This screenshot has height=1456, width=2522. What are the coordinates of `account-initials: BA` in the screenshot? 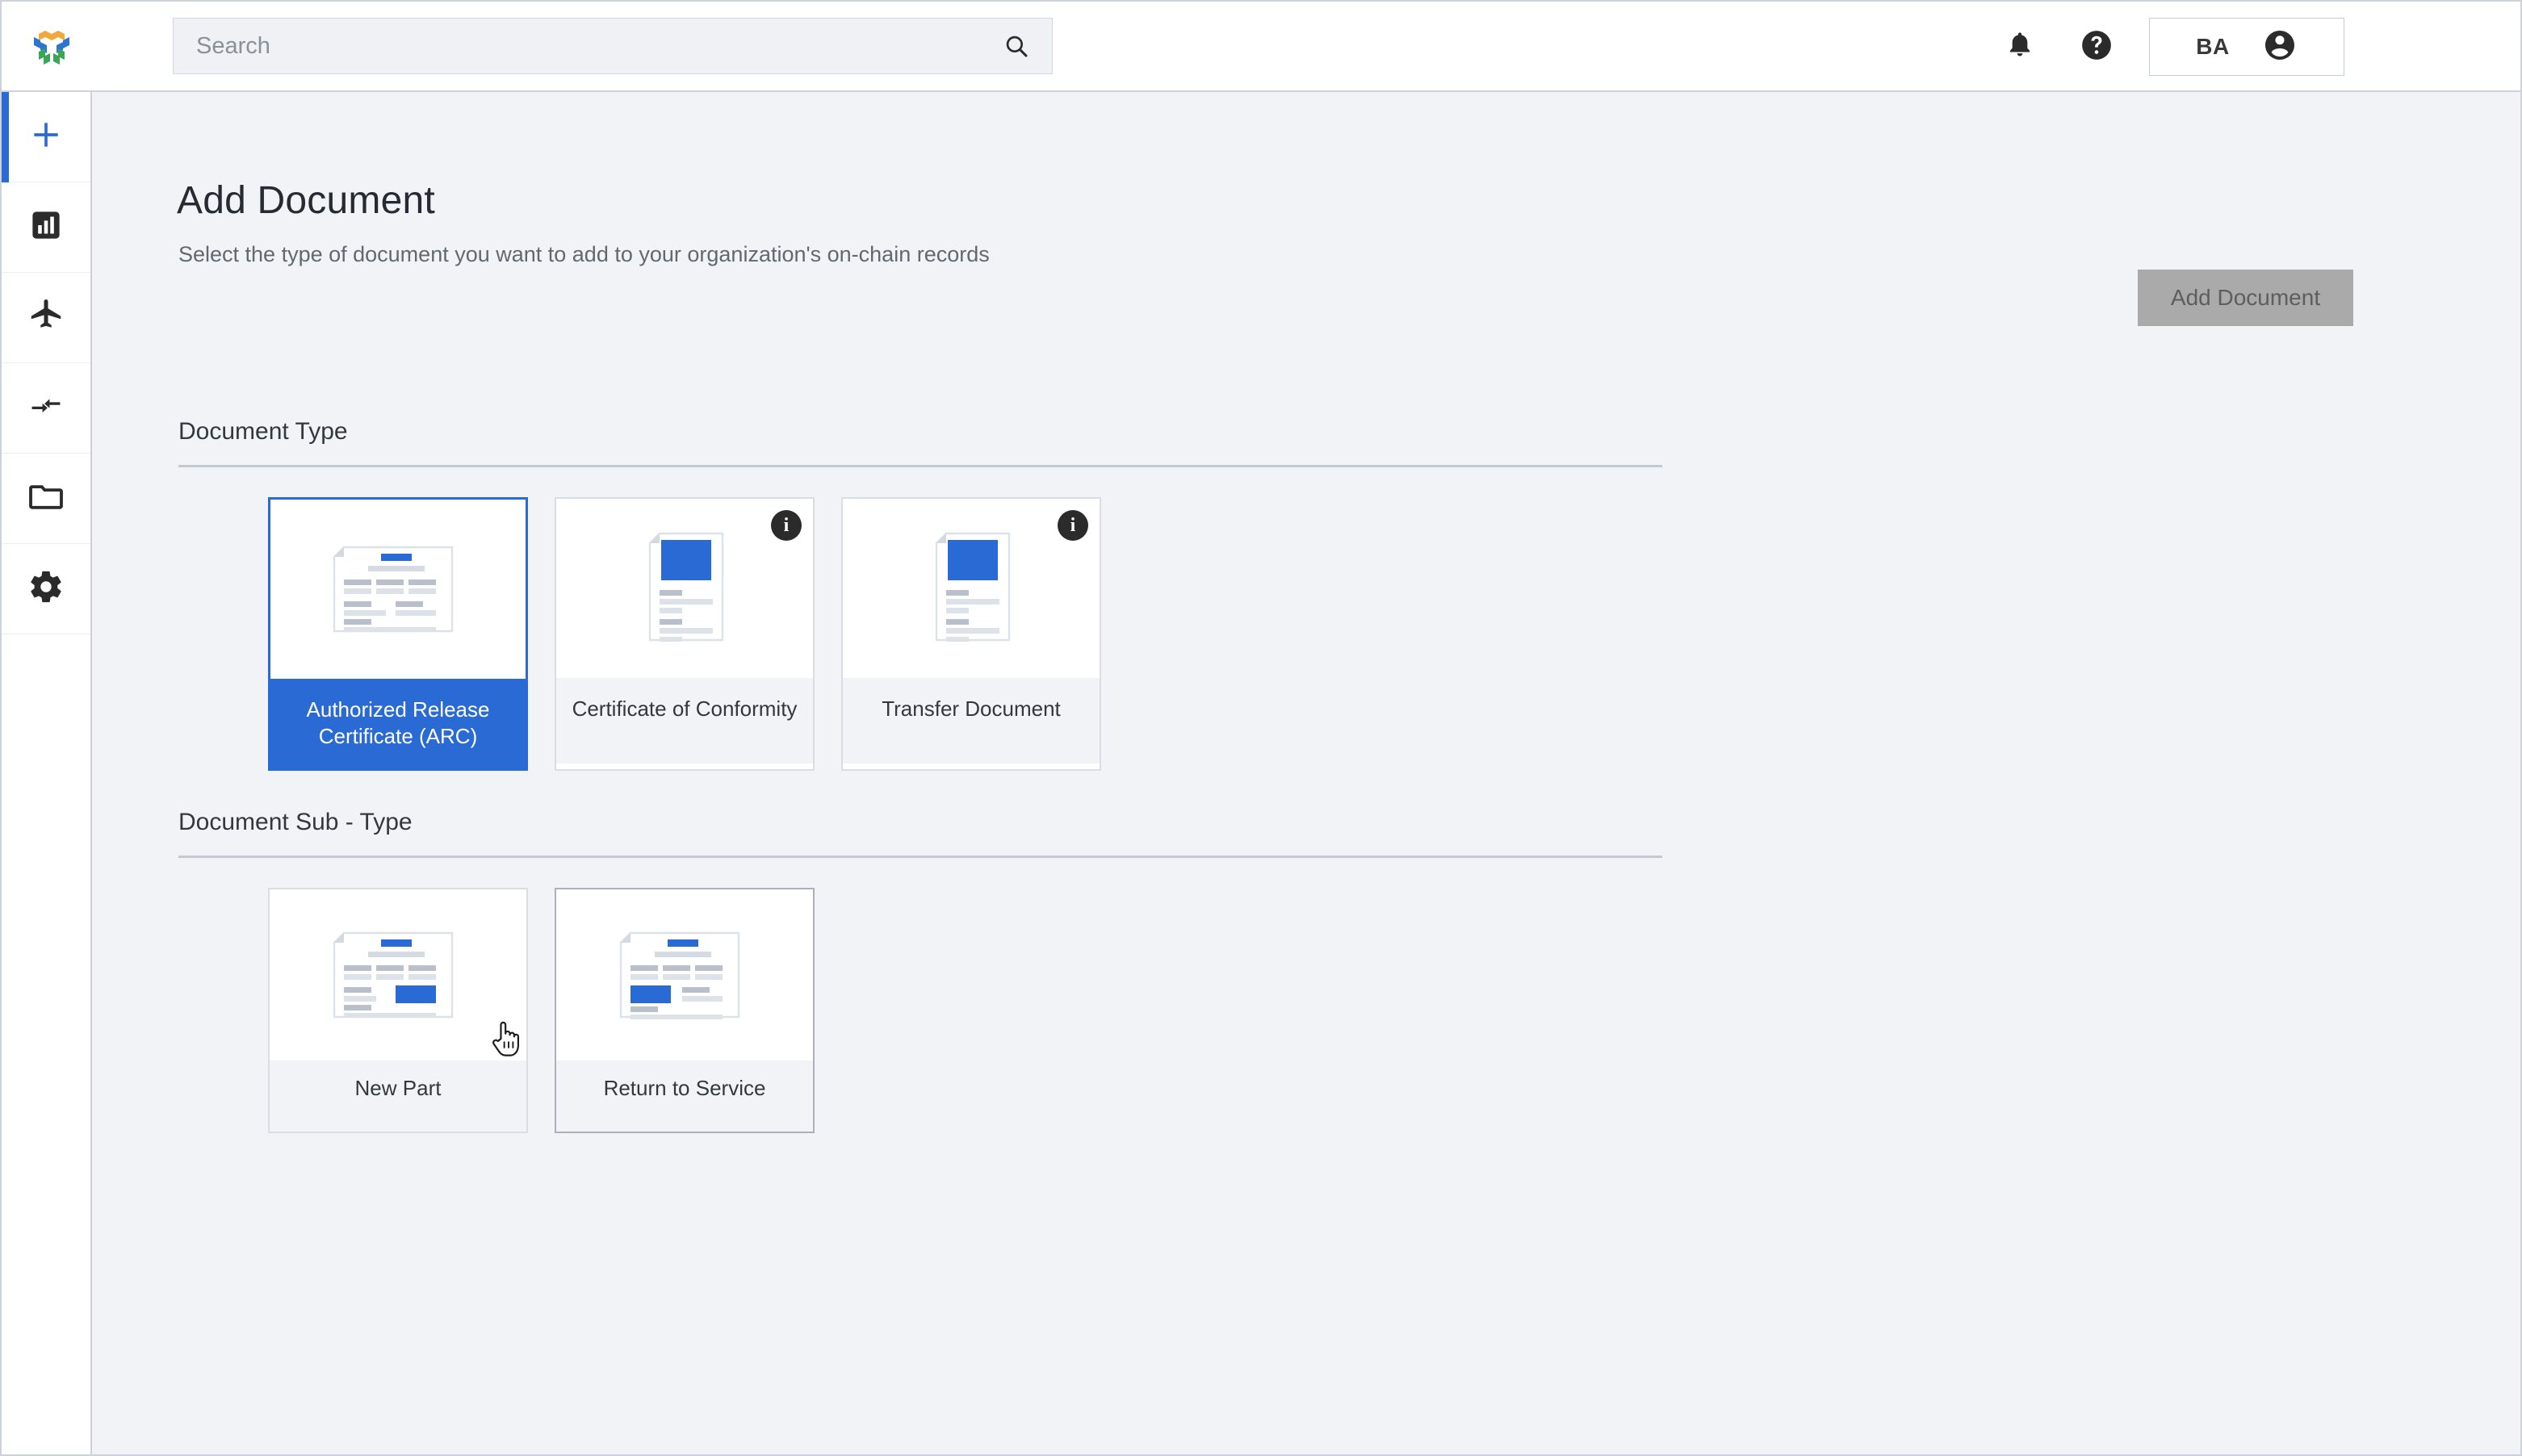 It's located at (2213, 47).